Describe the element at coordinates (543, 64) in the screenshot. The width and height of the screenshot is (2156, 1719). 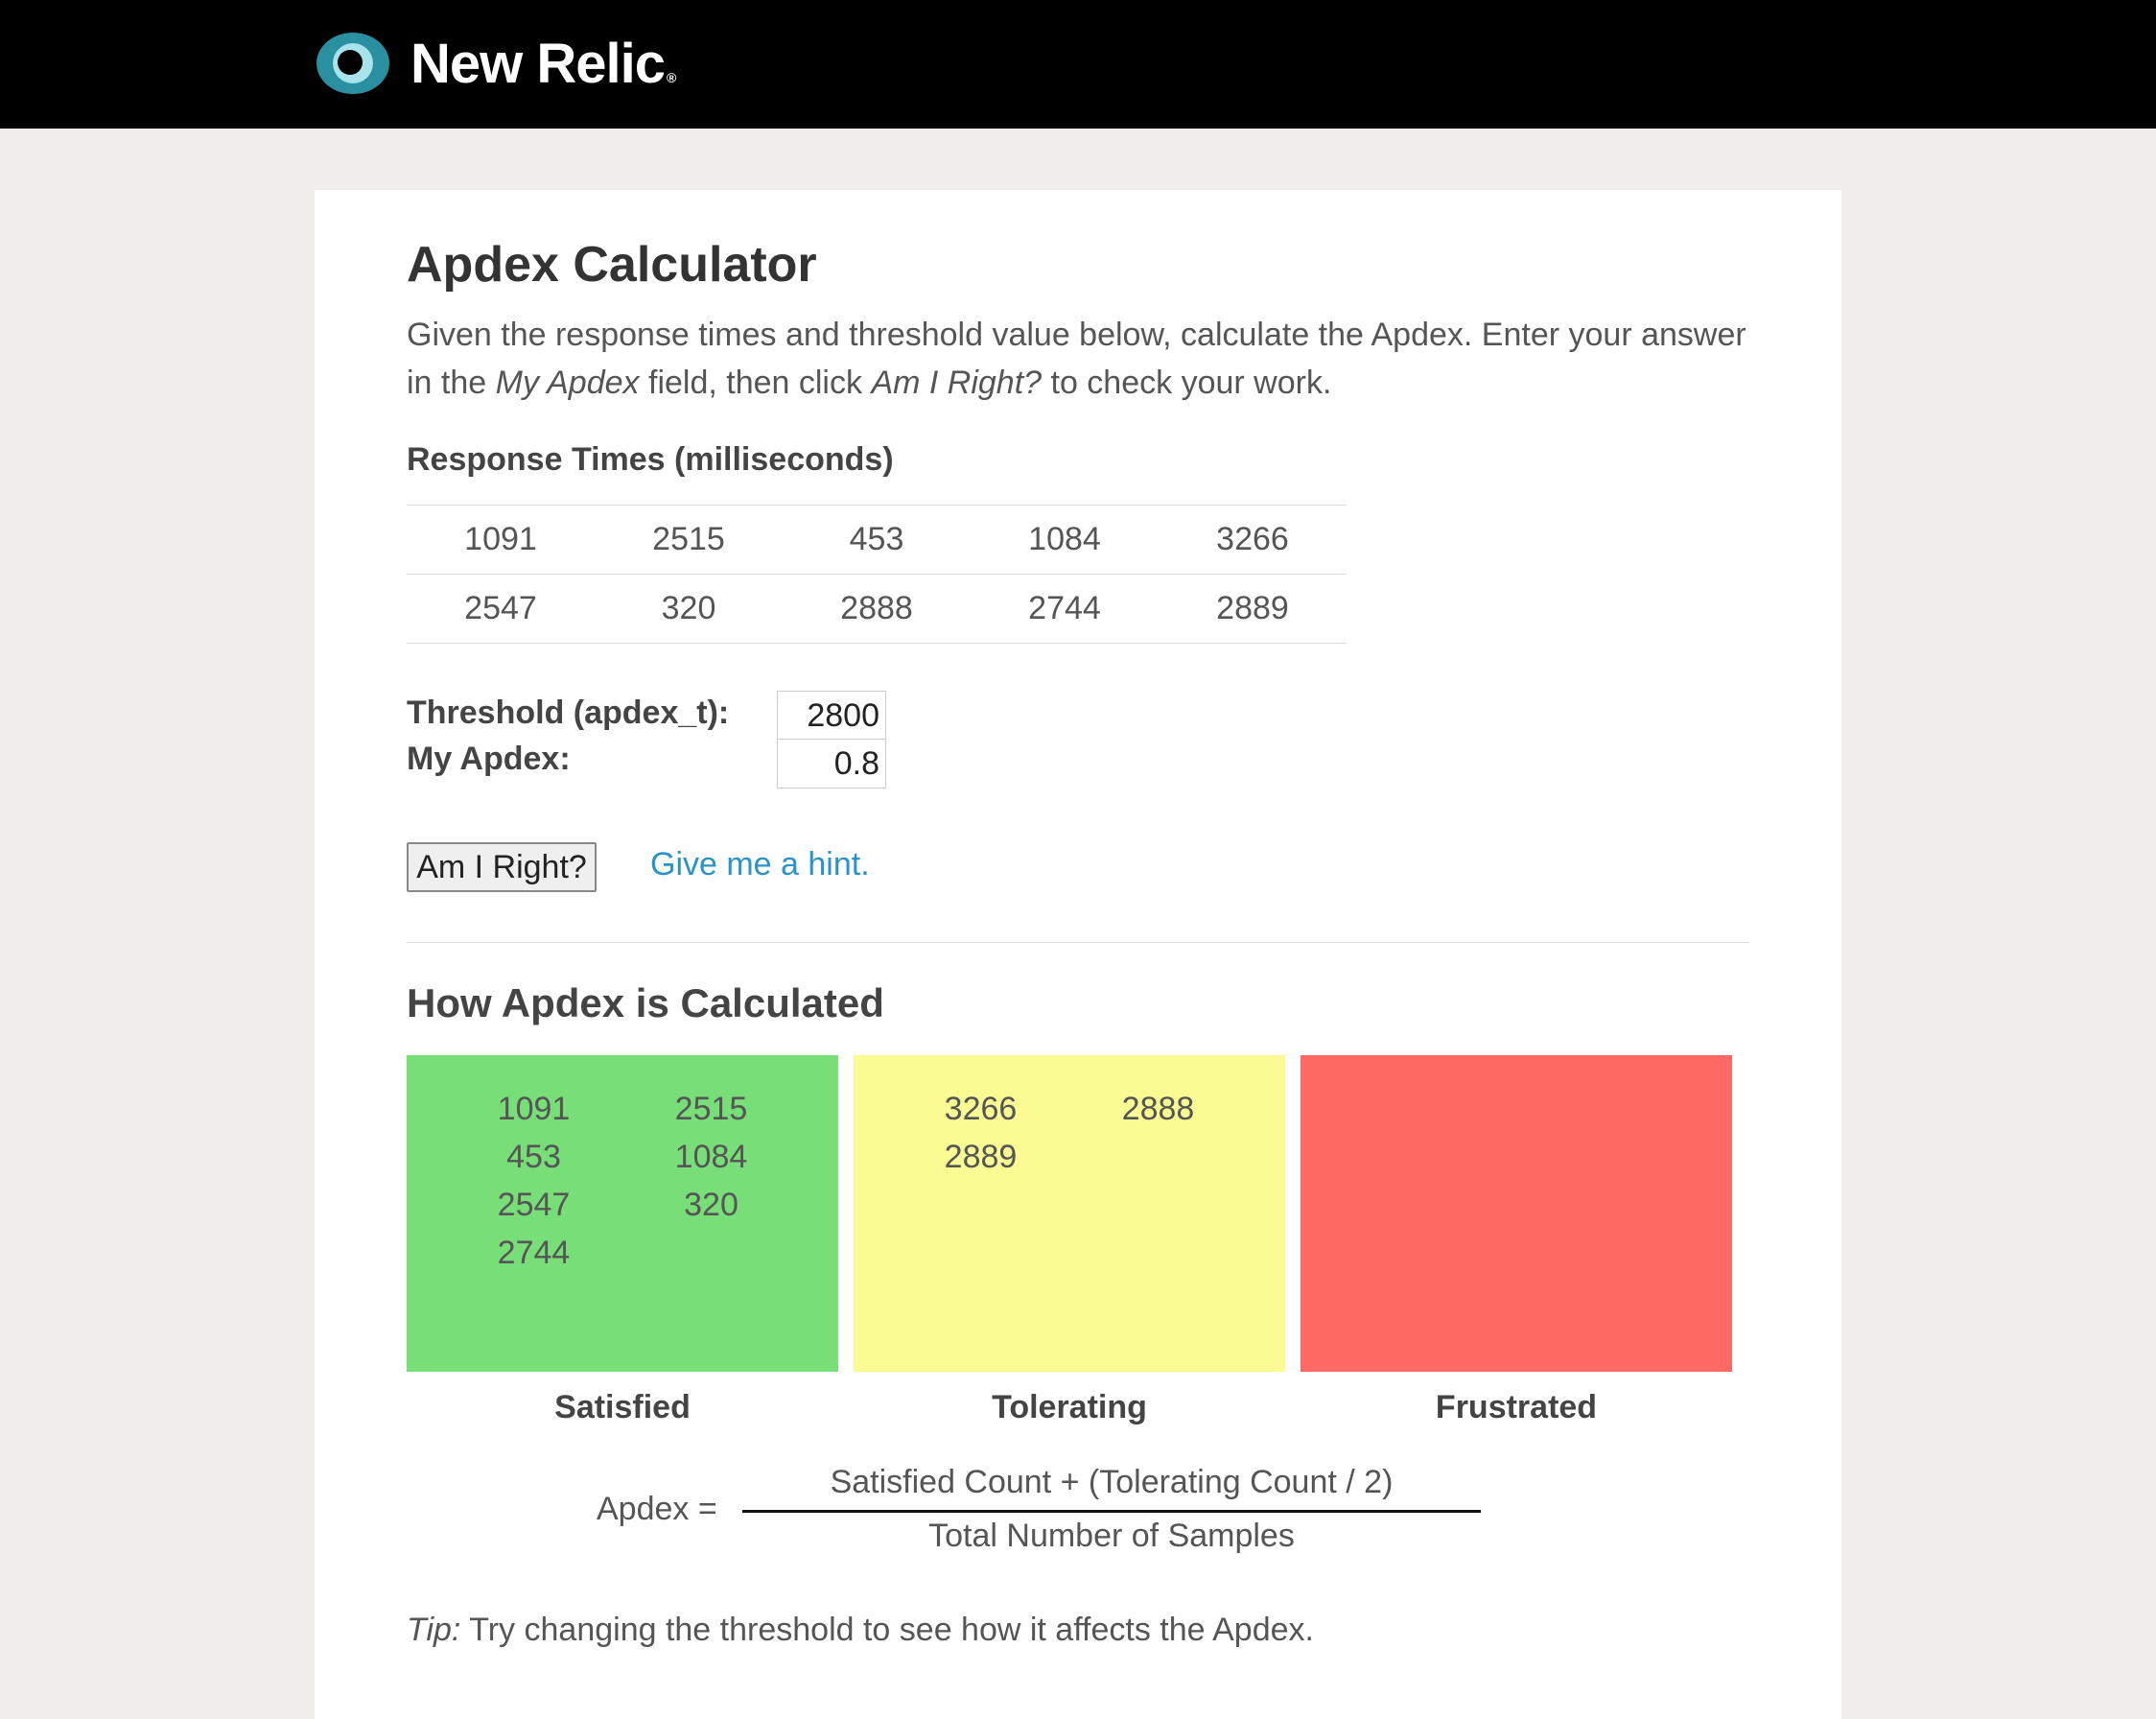
I see `brand-name: New Relic ®` at that location.